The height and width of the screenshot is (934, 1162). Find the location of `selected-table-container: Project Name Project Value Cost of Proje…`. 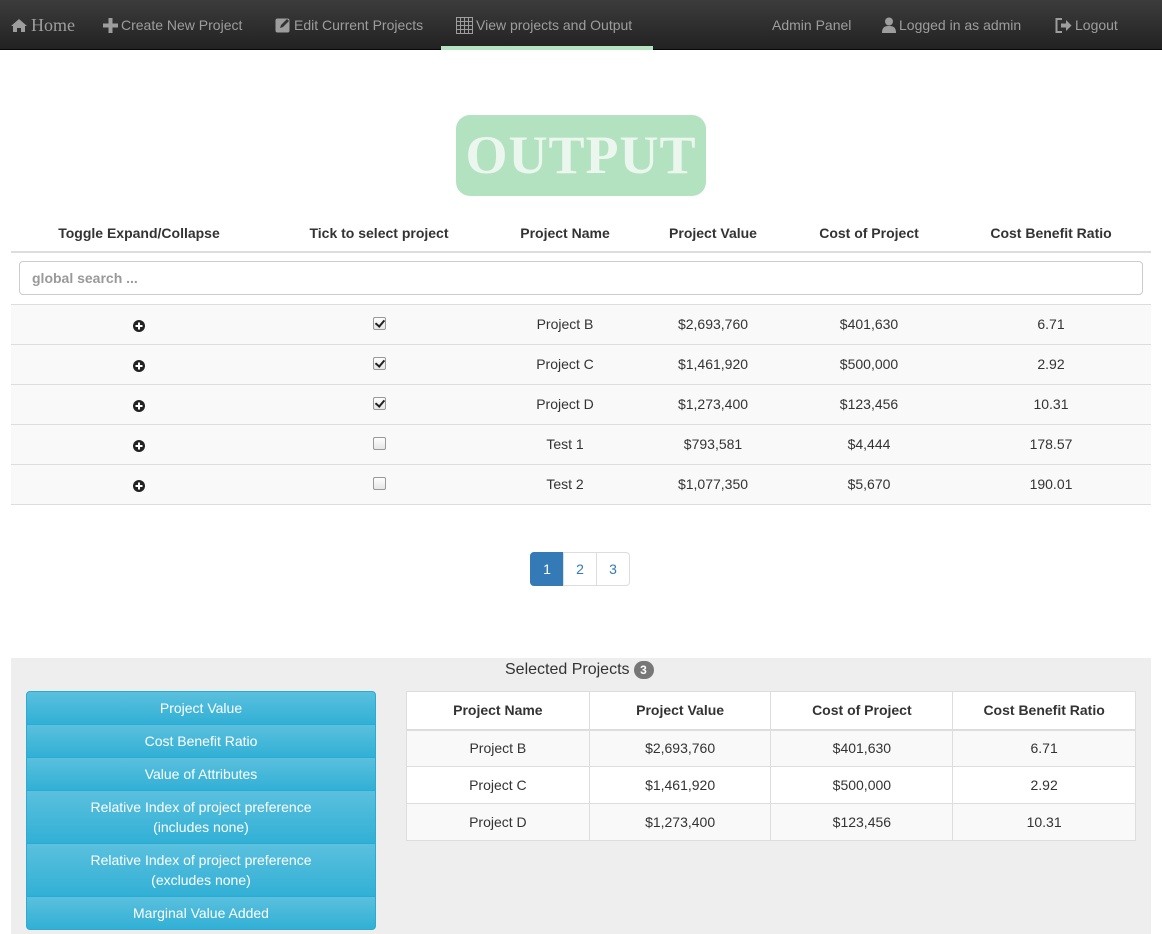

selected-table-container: Project Name Project Value Cost of Proje… is located at coordinates (771, 766).